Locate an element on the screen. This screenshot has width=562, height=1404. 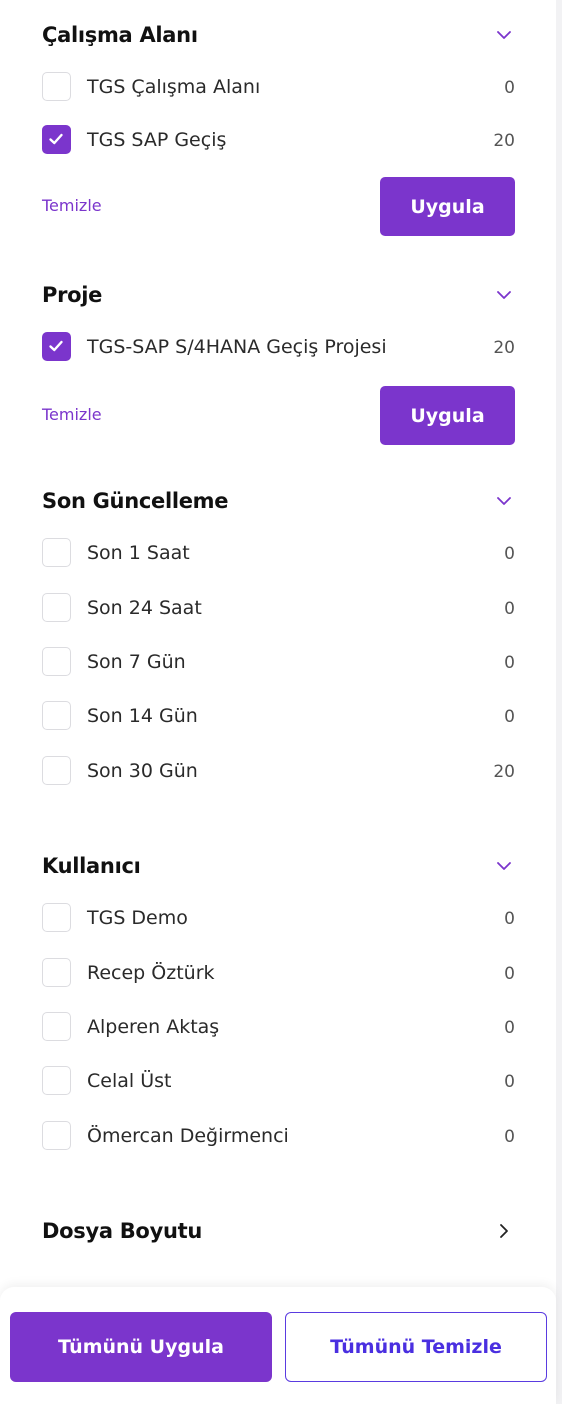
option-omercan-degirmenci: Ömercan Değirmenci 0 is located at coordinates (278, 1136).